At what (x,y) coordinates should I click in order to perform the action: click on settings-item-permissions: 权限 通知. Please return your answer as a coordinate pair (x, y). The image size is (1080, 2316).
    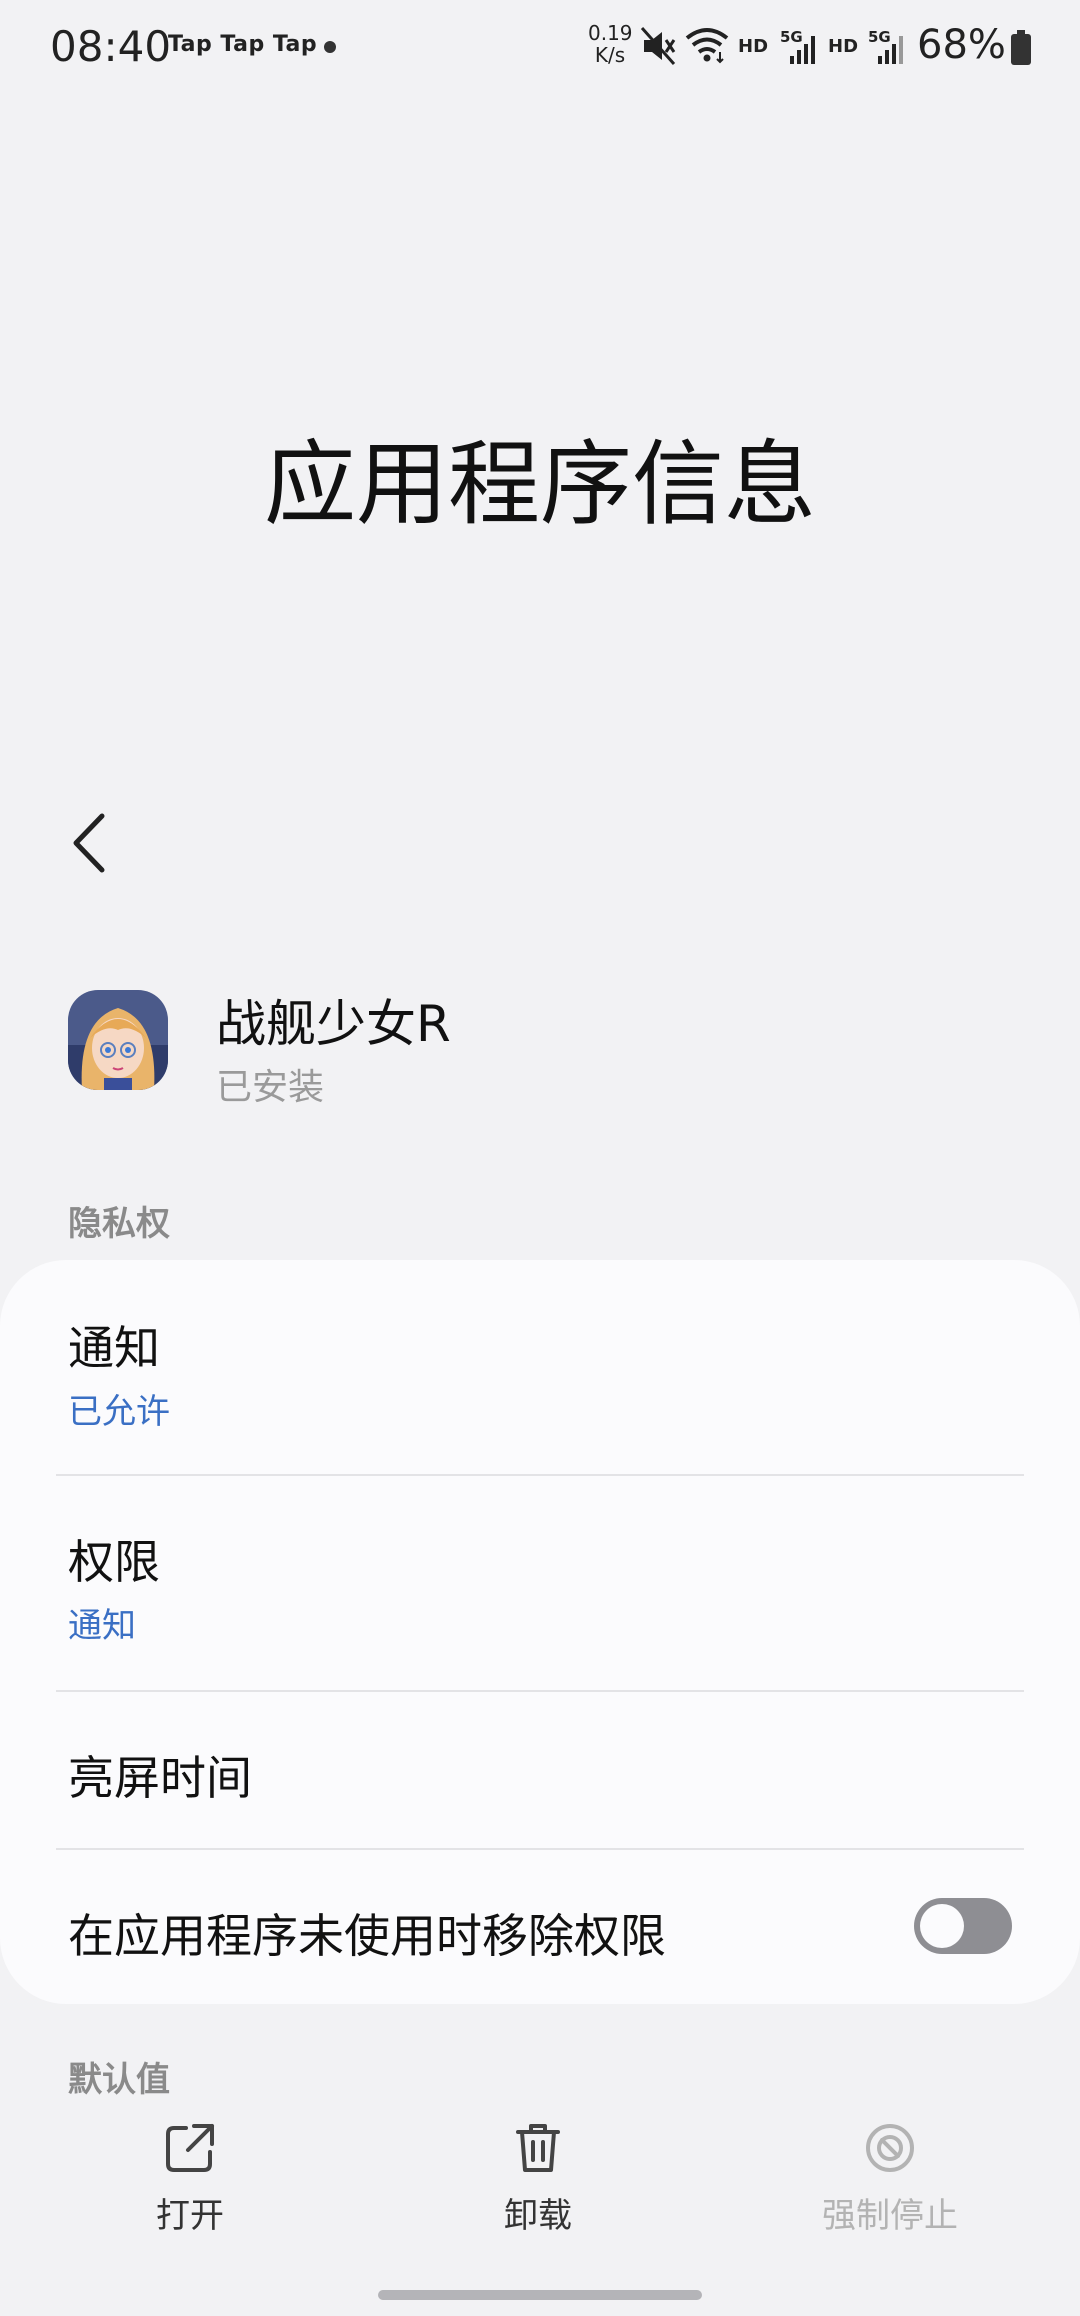
    Looking at the image, I should click on (540, 1583).